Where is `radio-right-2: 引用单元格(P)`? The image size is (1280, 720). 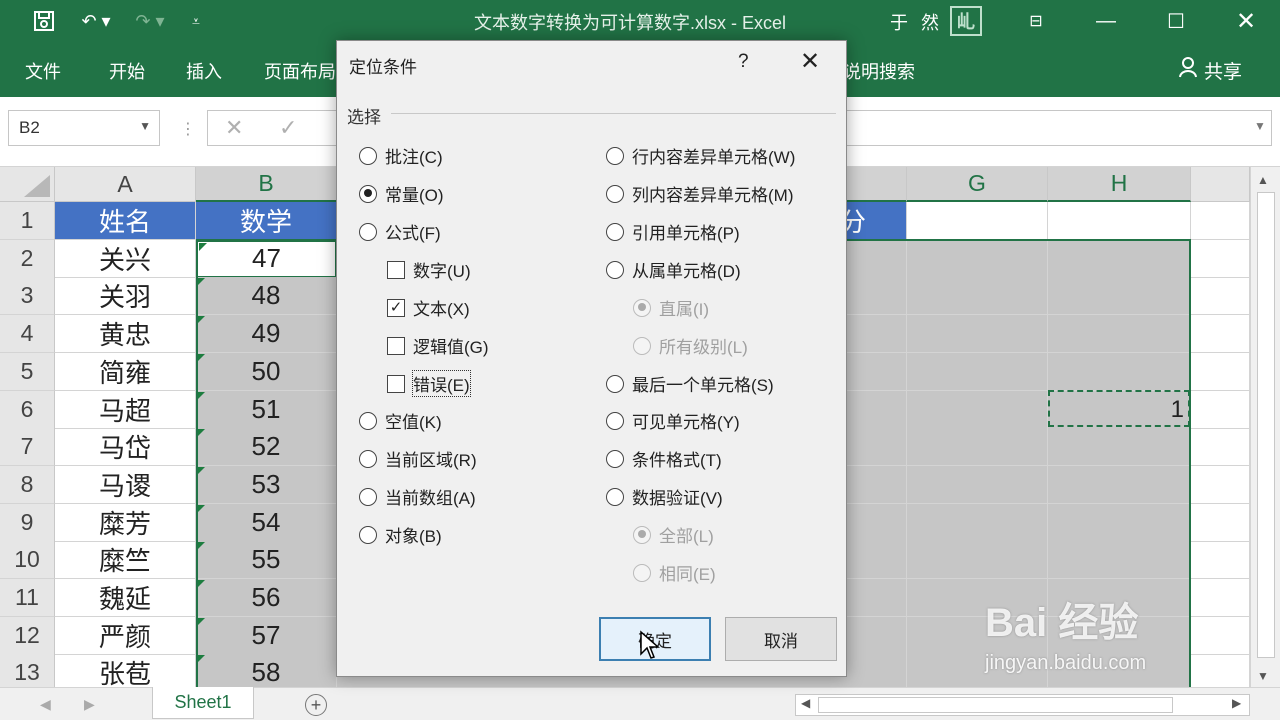 radio-right-2: 引用单元格(P) is located at coordinates (673, 231).